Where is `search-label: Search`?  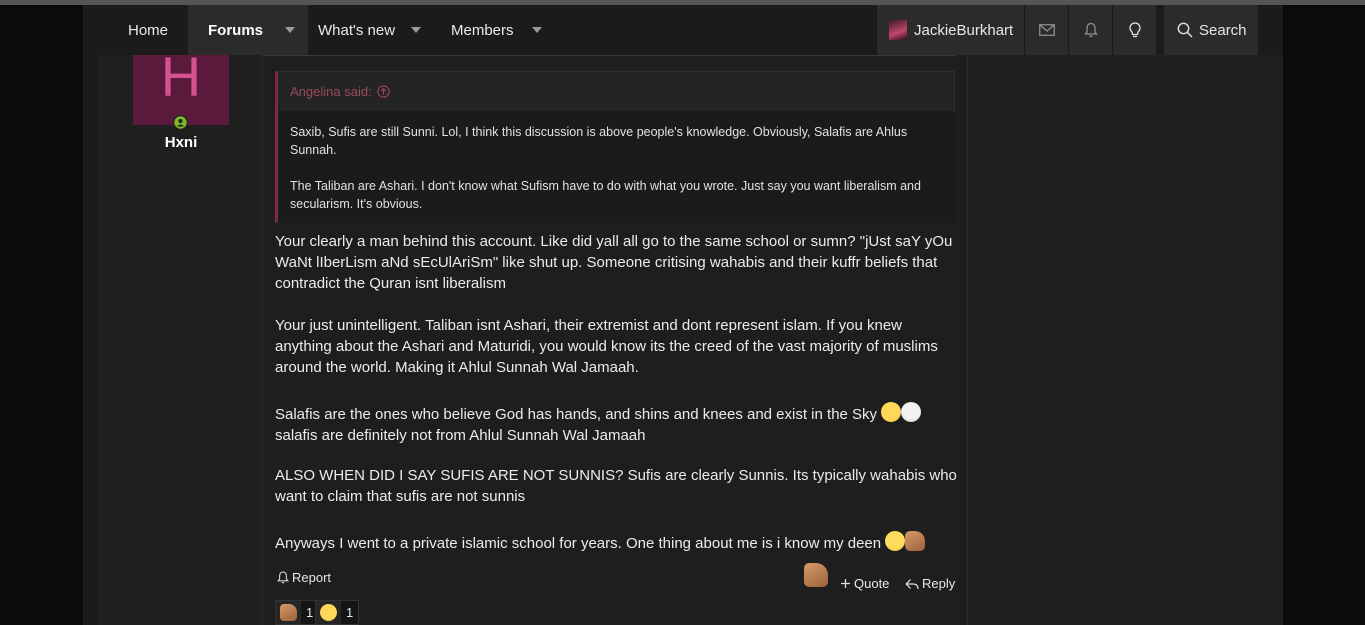 search-label: Search is located at coordinates (1223, 30).